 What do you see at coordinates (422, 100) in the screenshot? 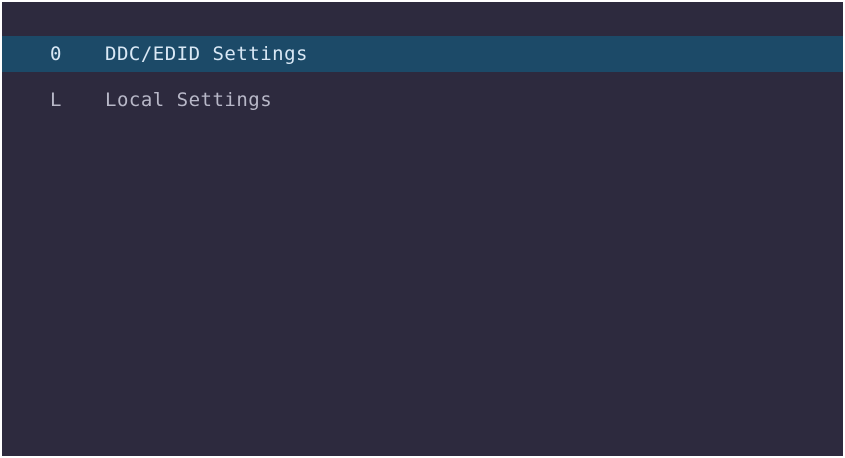
I see `menu-item-local-settings: L Local Settings` at bounding box center [422, 100].